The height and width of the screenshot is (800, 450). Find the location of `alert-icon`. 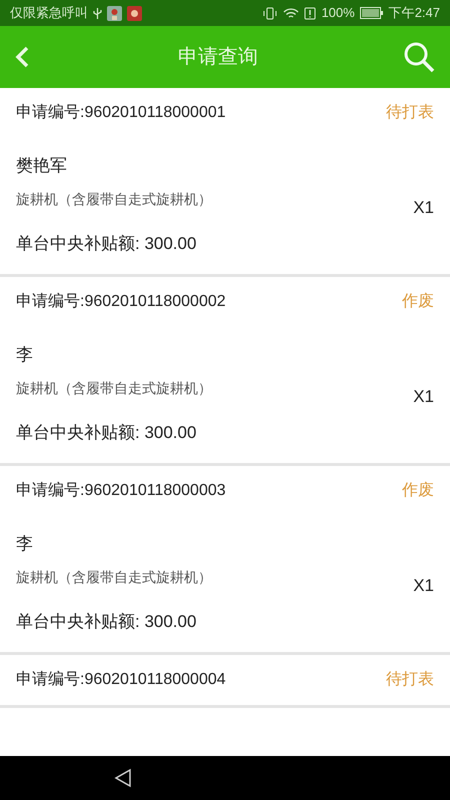

alert-icon is located at coordinates (310, 13).